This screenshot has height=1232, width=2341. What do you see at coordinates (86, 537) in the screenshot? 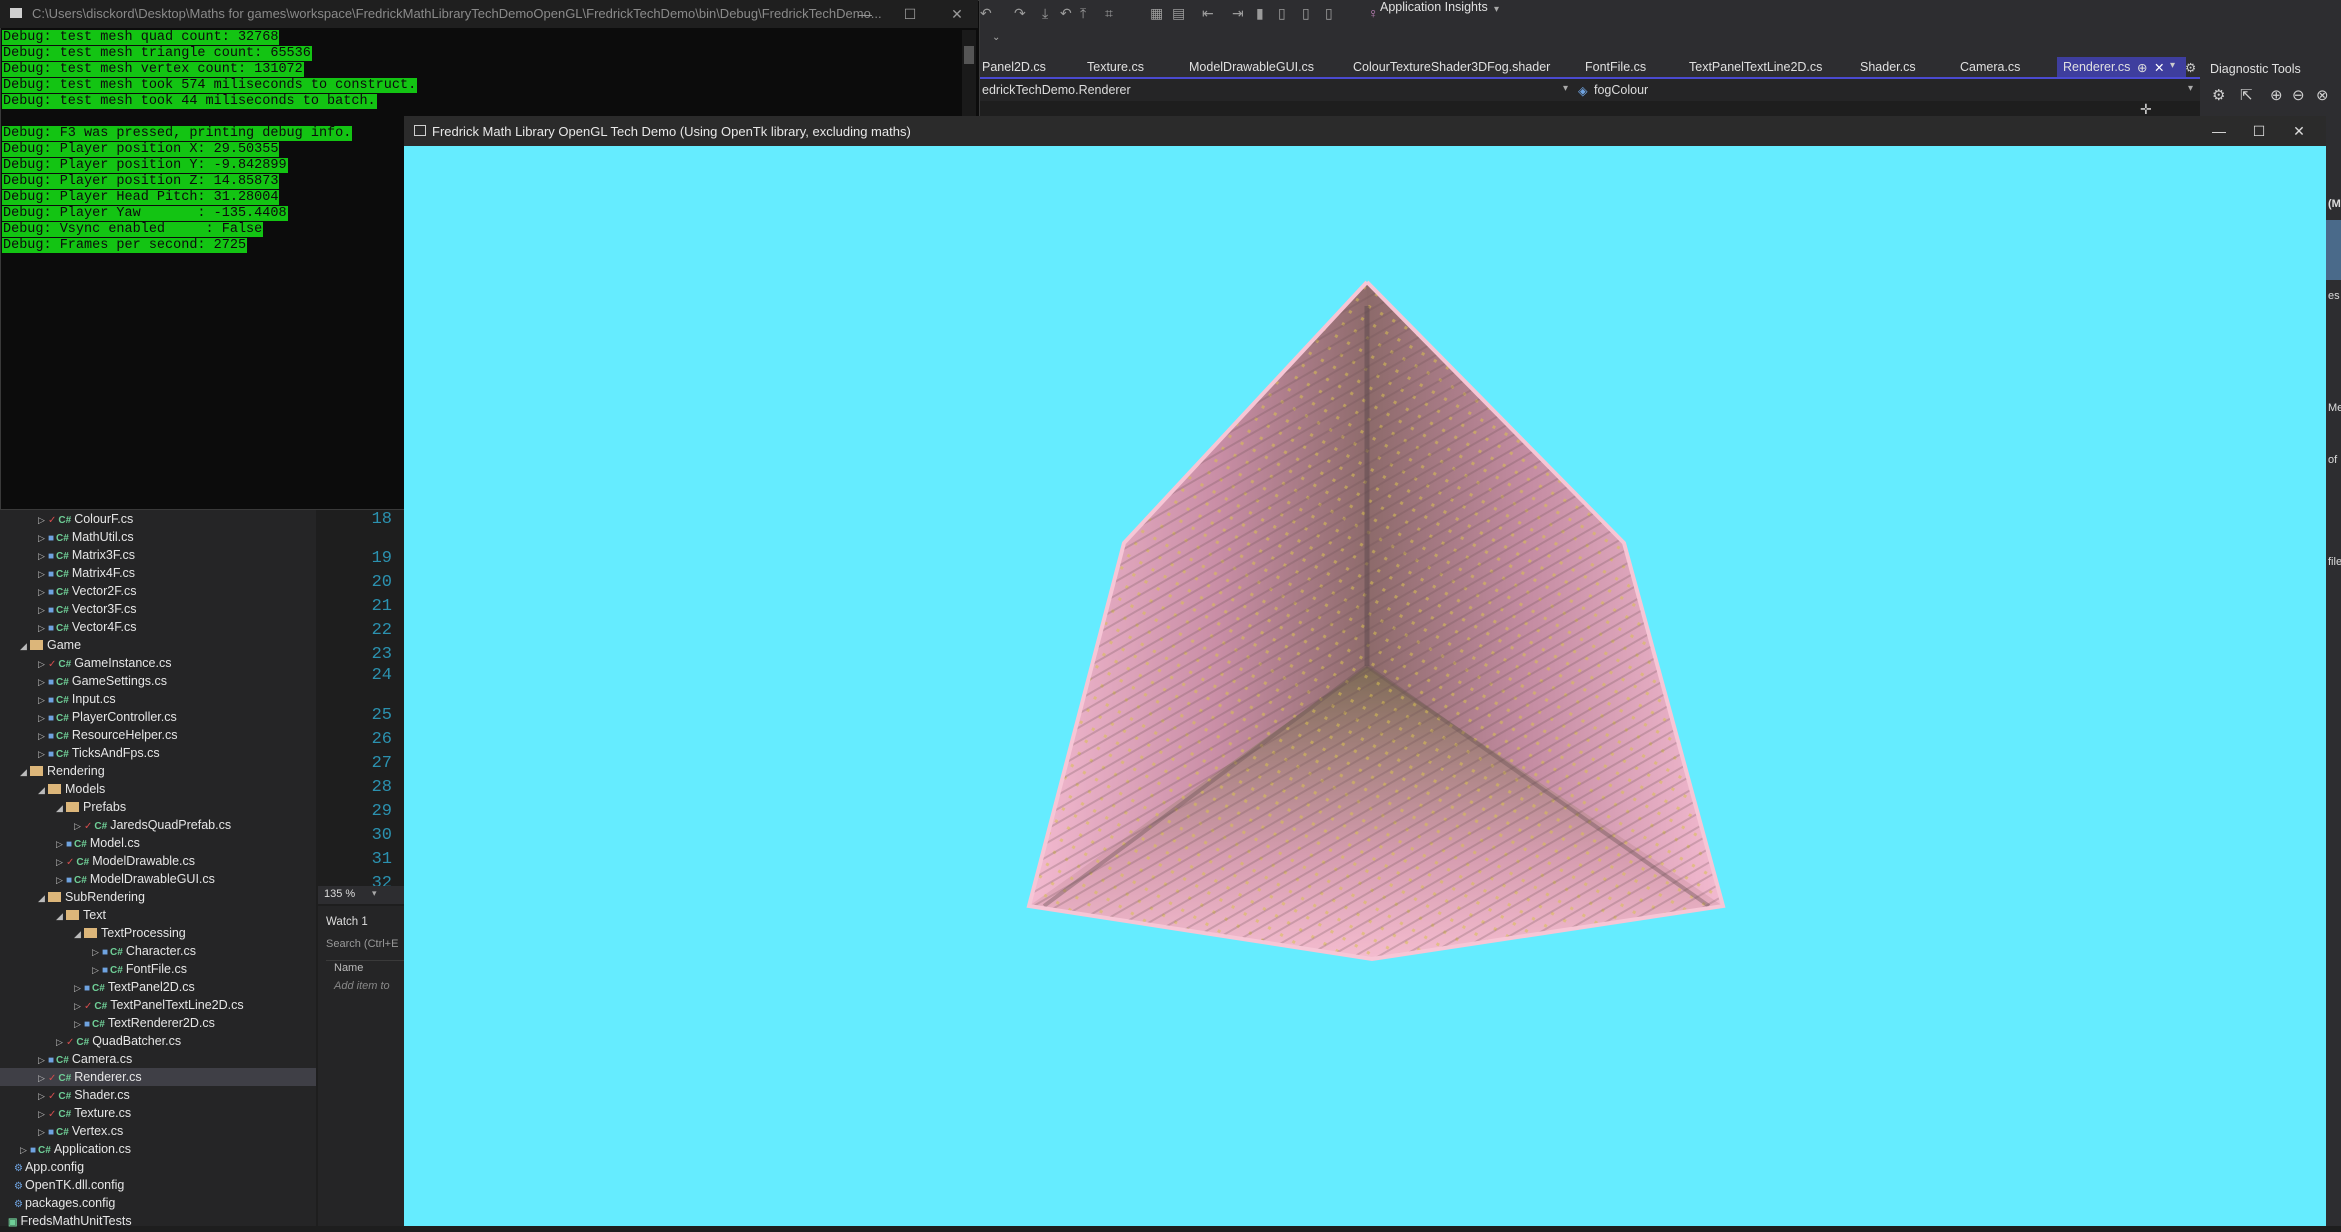
I see `solution-item: ▷ ■ C# MathUtil.cs` at bounding box center [86, 537].